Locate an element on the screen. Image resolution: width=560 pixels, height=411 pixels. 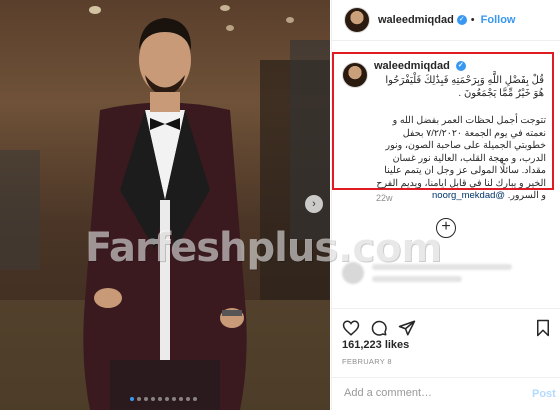
add-comment-bar: Post is located at coordinates (446, 394).